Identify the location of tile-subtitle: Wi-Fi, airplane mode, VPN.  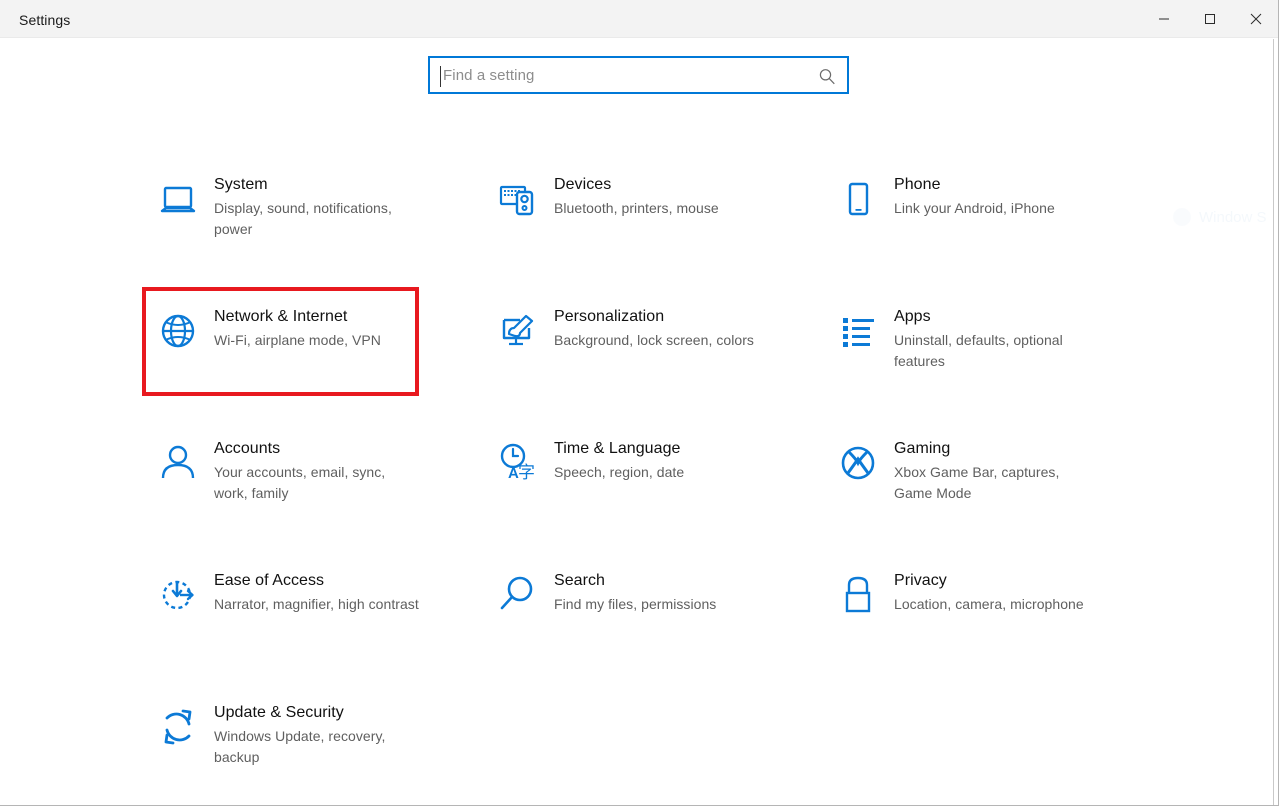
(297, 340).